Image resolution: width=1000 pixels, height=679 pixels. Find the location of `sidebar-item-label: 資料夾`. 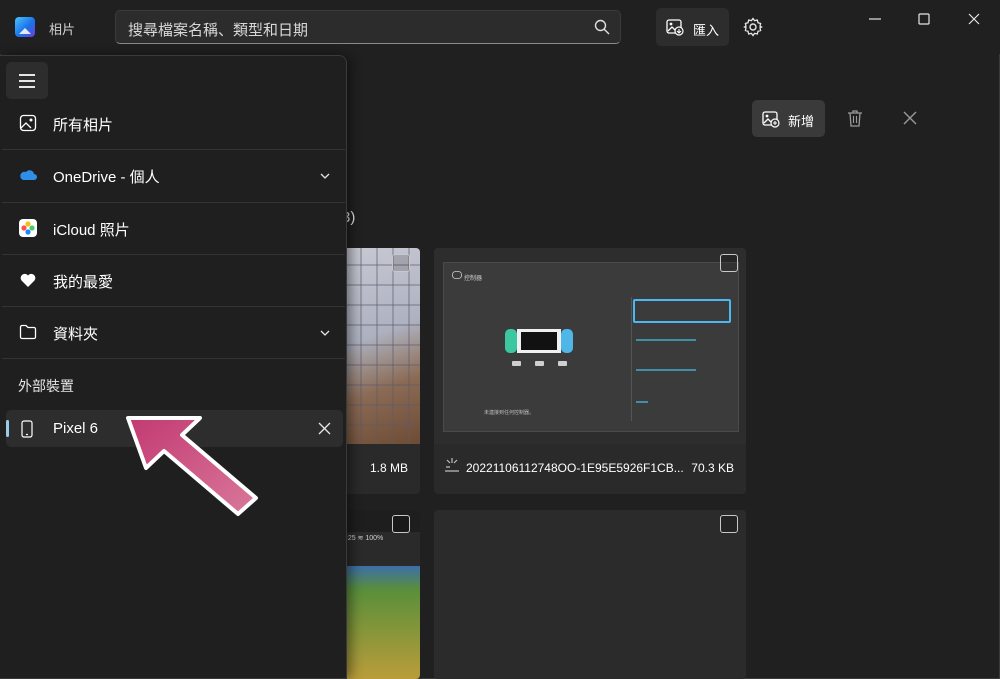

sidebar-item-label: 資料夾 is located at coordinates (76, 334).